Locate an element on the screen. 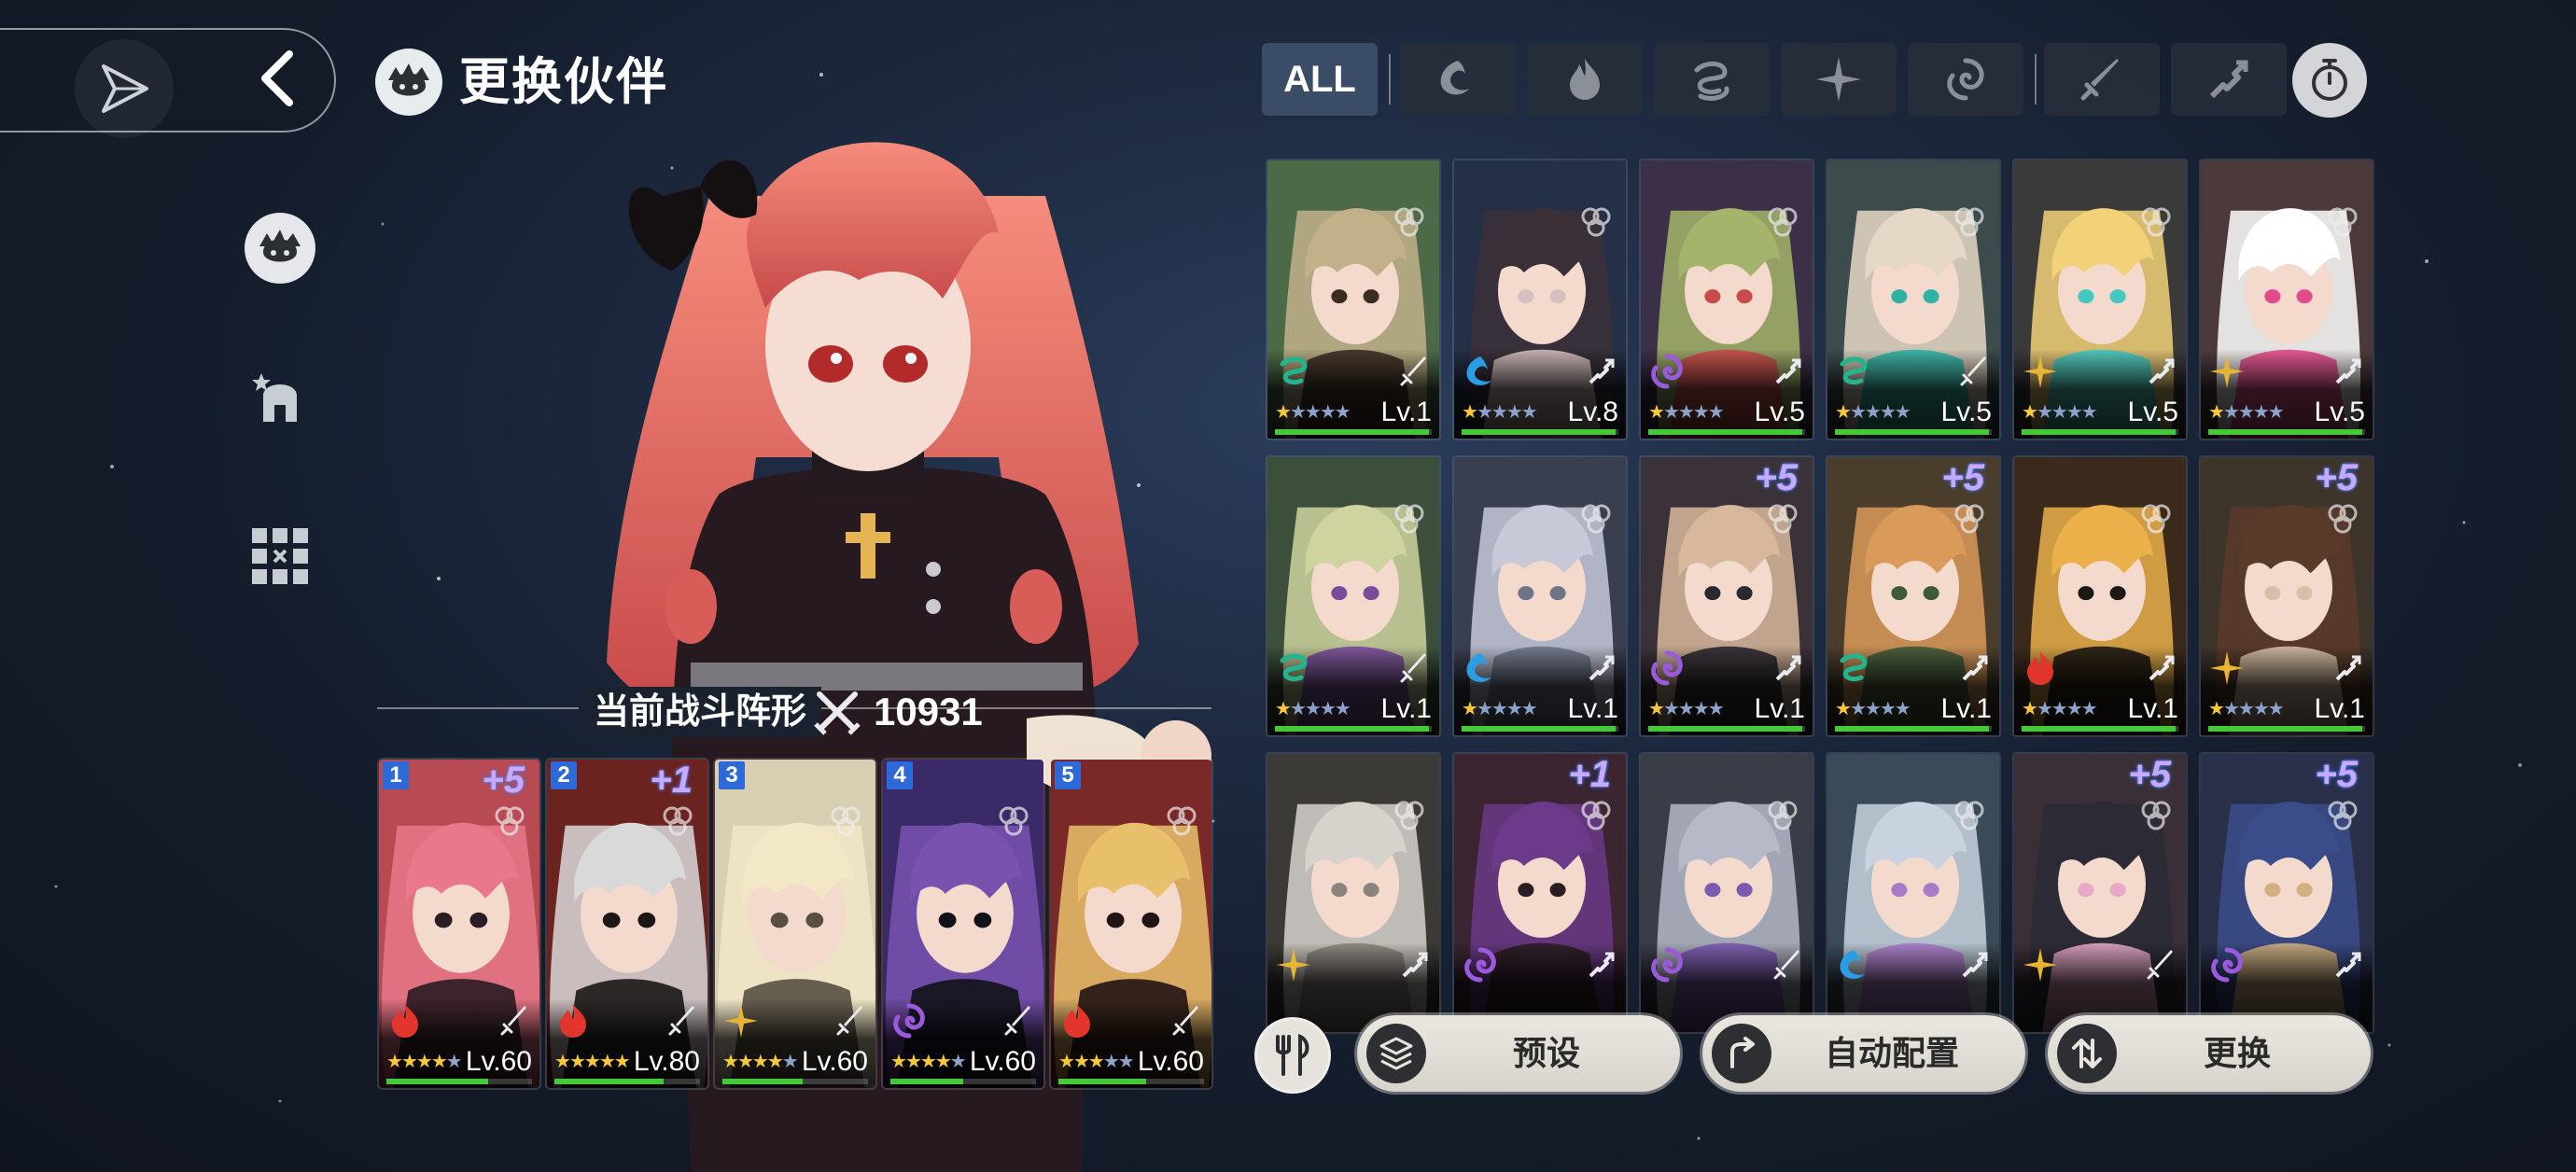 The height and width of the screenshot is (1172, 2576). level-label: Lv.1 is located at coordinates (1406, 708).